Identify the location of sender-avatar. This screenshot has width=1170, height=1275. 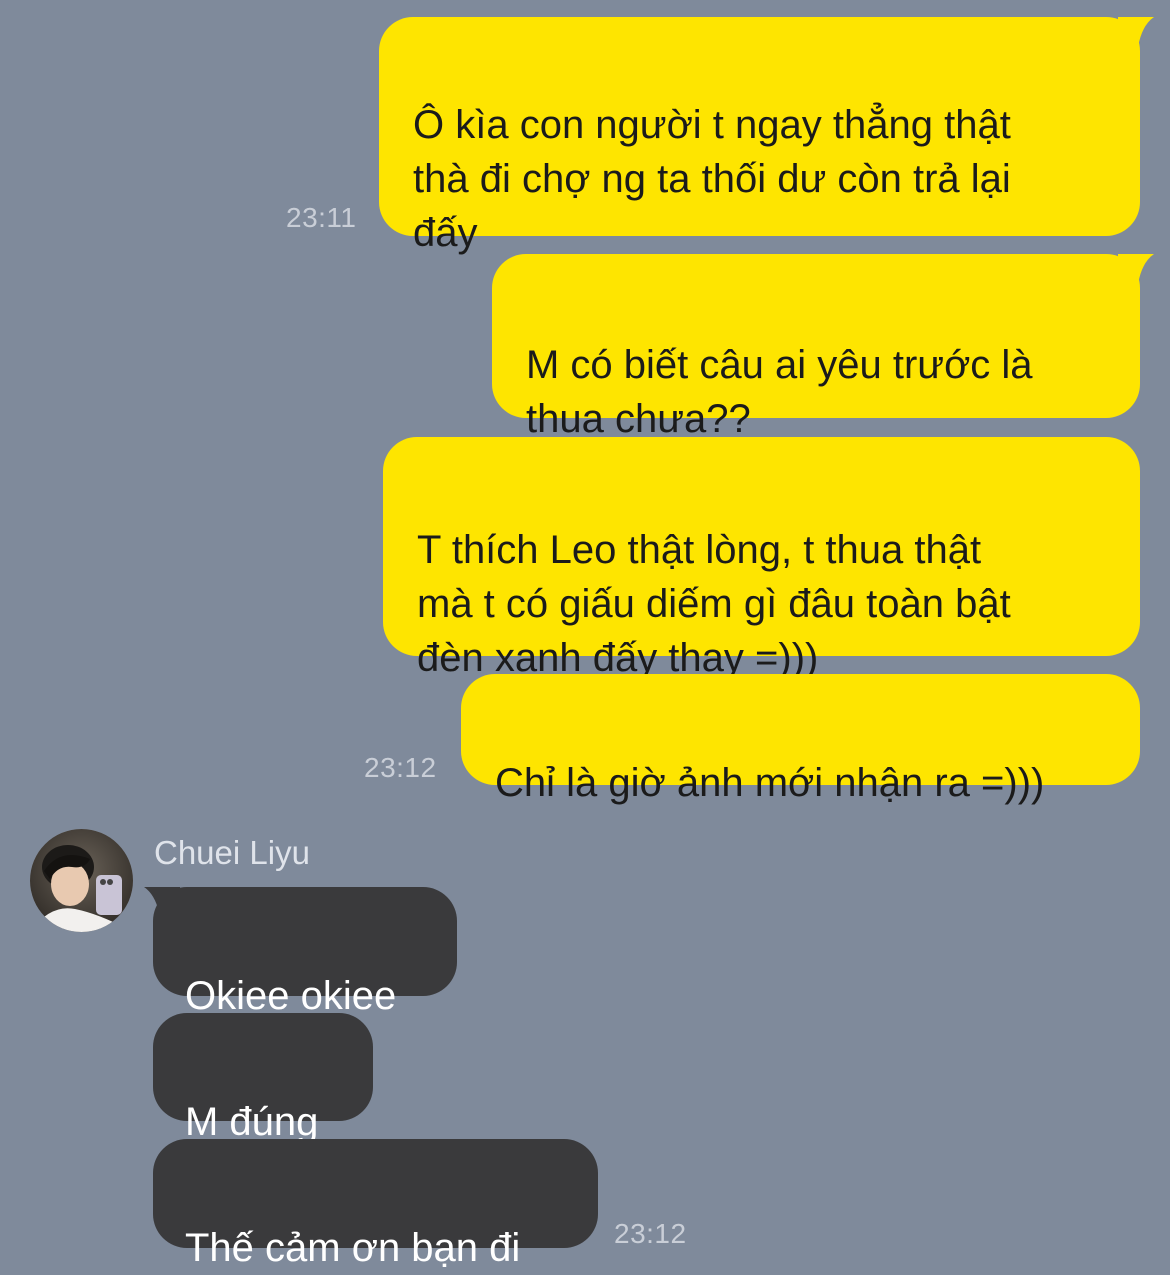
(81, 880).